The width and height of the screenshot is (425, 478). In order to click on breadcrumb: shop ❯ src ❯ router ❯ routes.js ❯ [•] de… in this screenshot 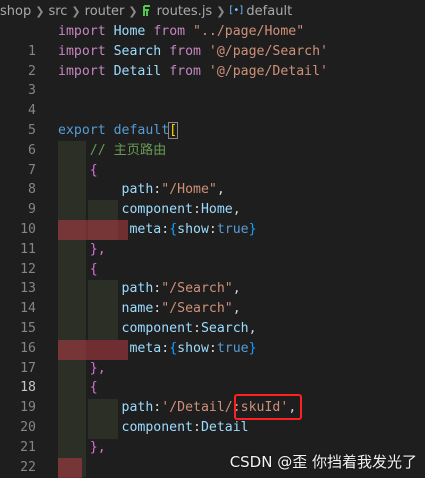, I will do `click(212, 11)`.